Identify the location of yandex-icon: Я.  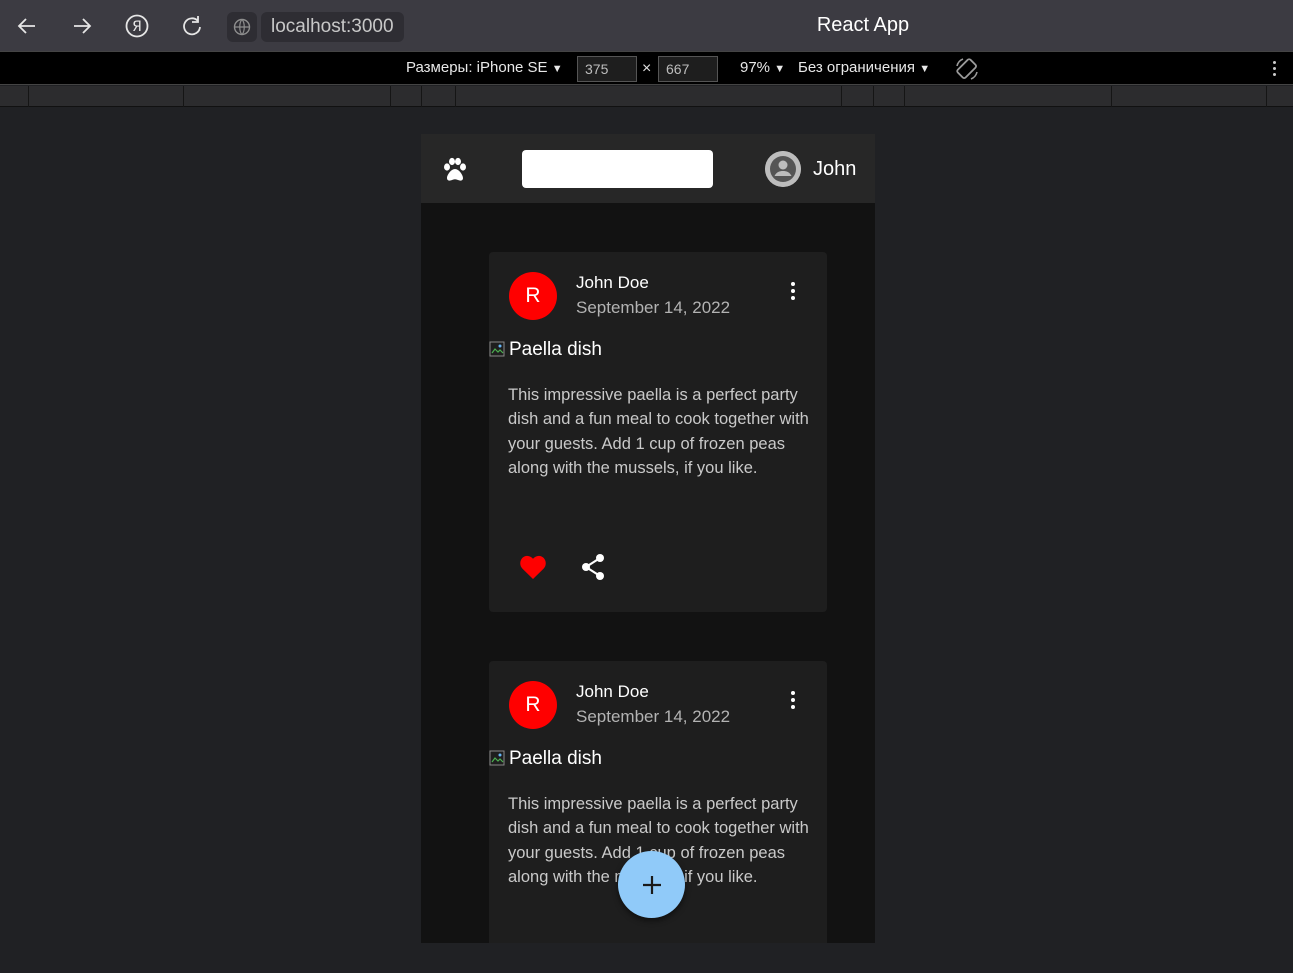
(137, 26).